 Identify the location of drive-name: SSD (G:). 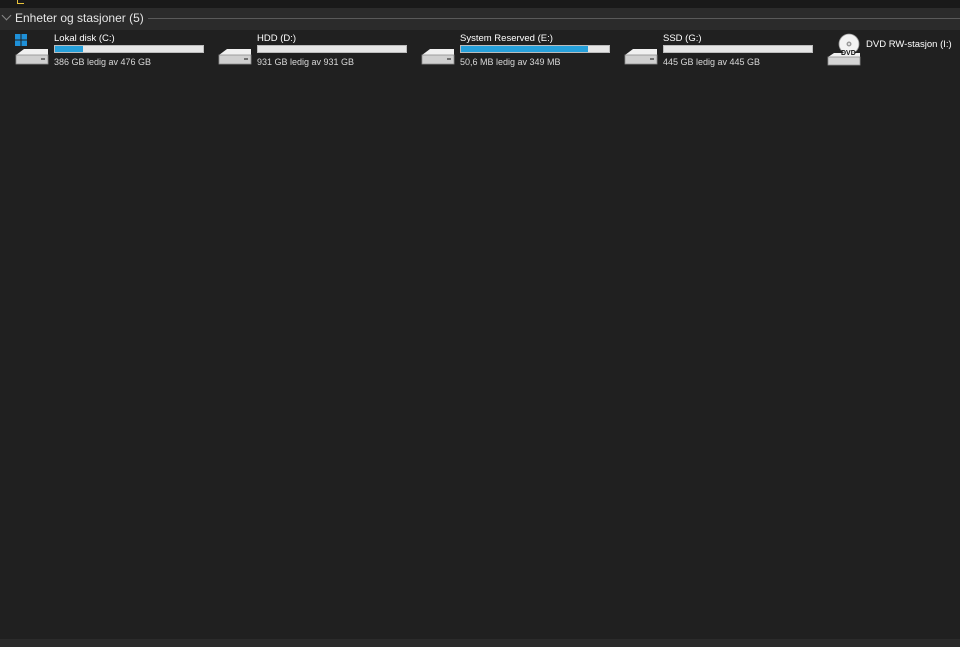
(682, 38).